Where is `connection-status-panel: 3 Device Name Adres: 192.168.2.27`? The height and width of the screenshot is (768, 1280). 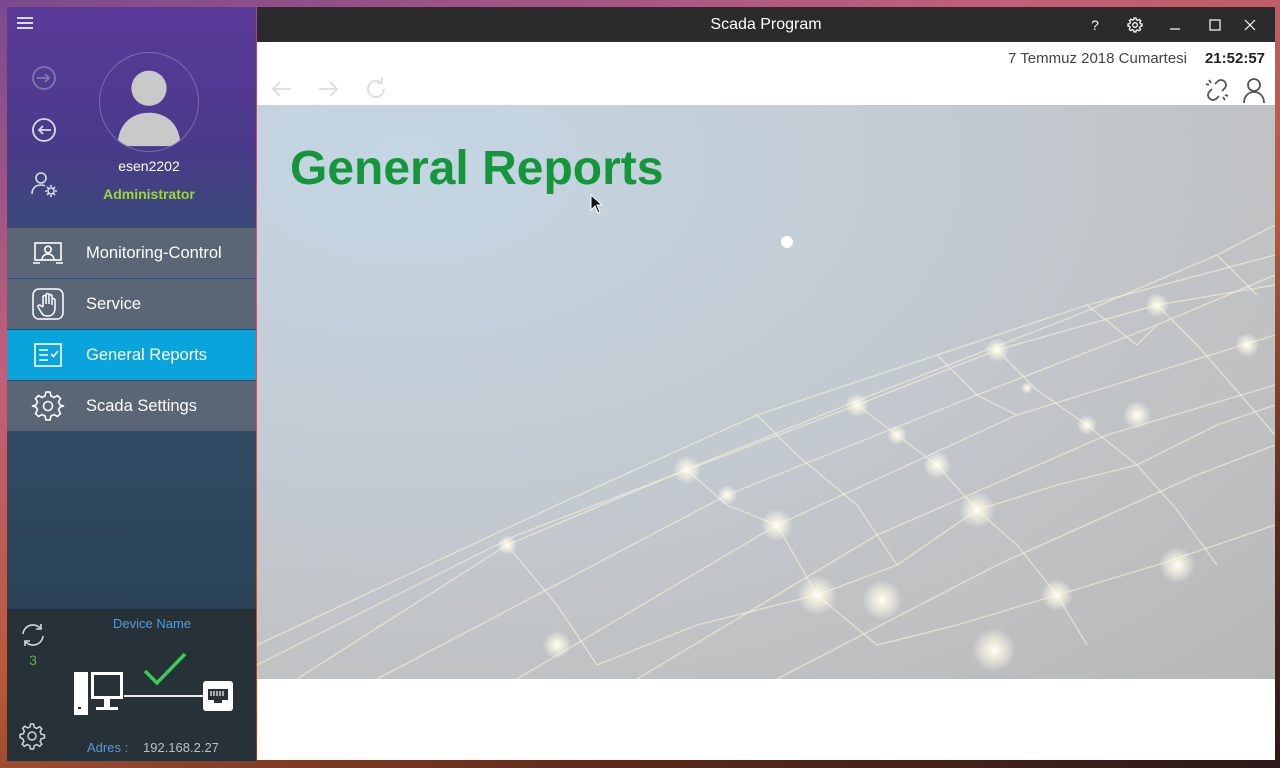
connection-status-panel: 3 Device Name Adres: 192.168.2.27 is located at coordinates (131, 685).